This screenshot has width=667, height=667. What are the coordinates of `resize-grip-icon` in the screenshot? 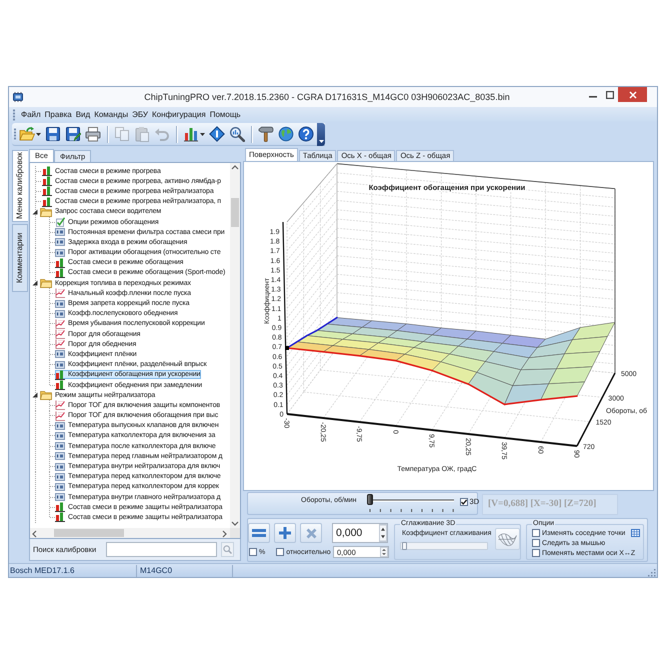 It's located at (651, 572).